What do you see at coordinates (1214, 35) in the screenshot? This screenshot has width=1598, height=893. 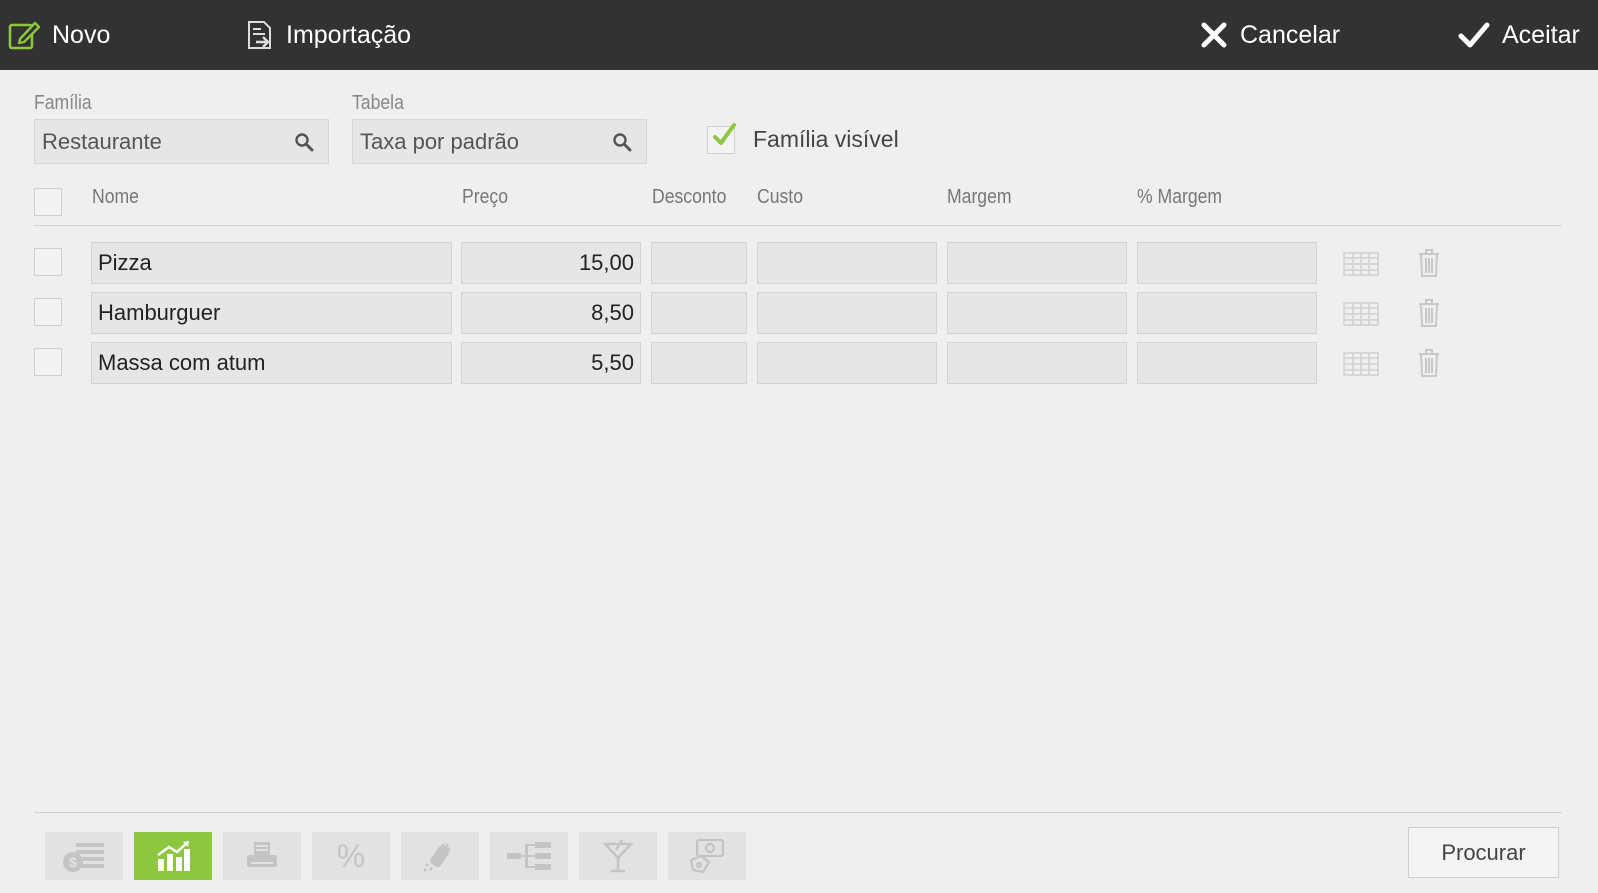 I see `close-icon` at bounding box center [1214, 35].